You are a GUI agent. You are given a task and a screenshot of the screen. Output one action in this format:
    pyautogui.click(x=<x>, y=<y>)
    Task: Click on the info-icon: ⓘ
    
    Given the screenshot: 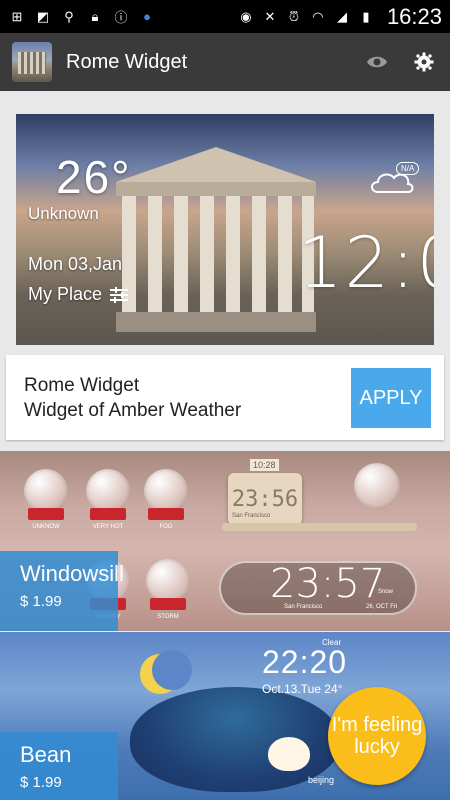 What is the action you would take?
    pyautogui.click(x=121, y=17)
    